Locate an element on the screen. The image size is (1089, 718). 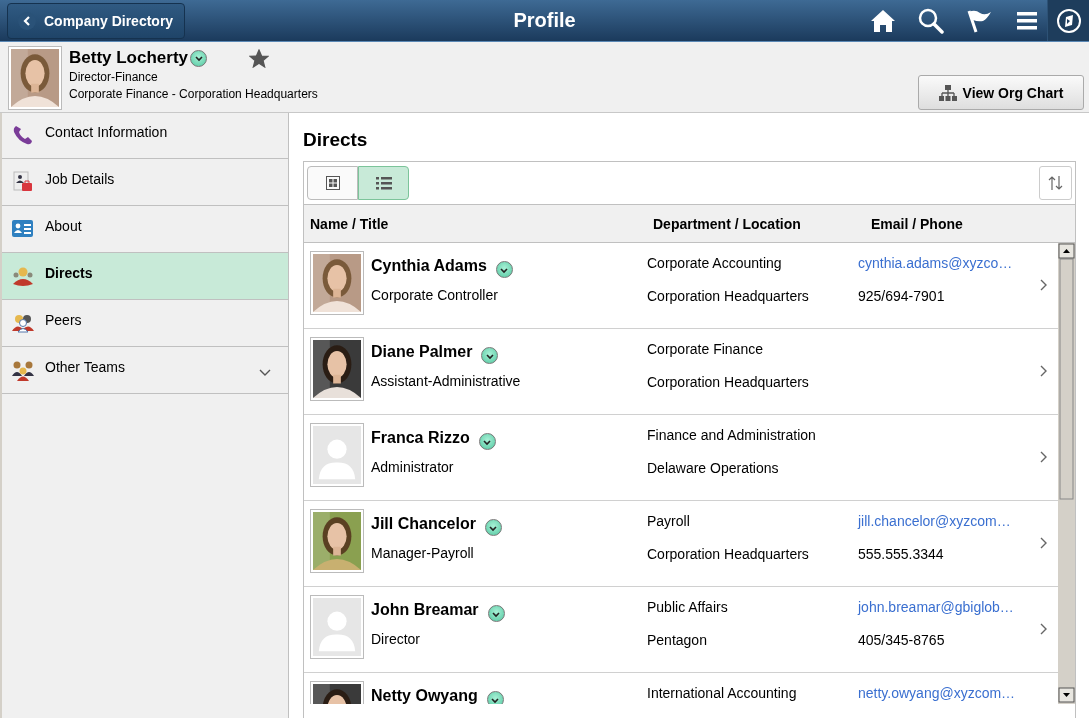
table-row: Franca Rizzo Administrator Finance and Administration Delaware Operations is located at coordinates (681, 458).